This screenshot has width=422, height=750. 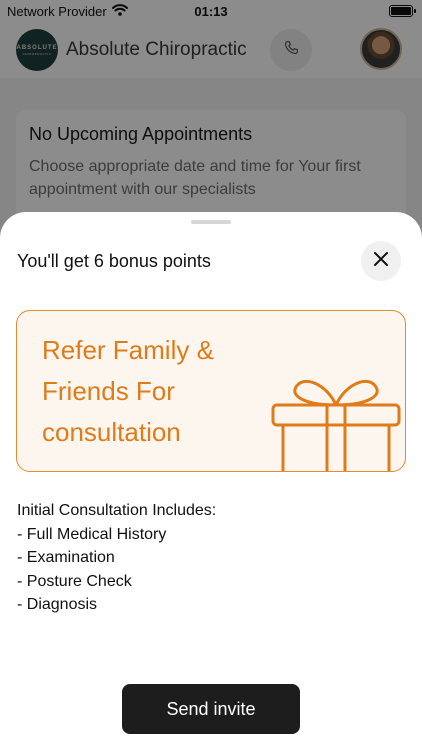 I want to click on send-invite-button: Send invite, so click(x=211, y=709).